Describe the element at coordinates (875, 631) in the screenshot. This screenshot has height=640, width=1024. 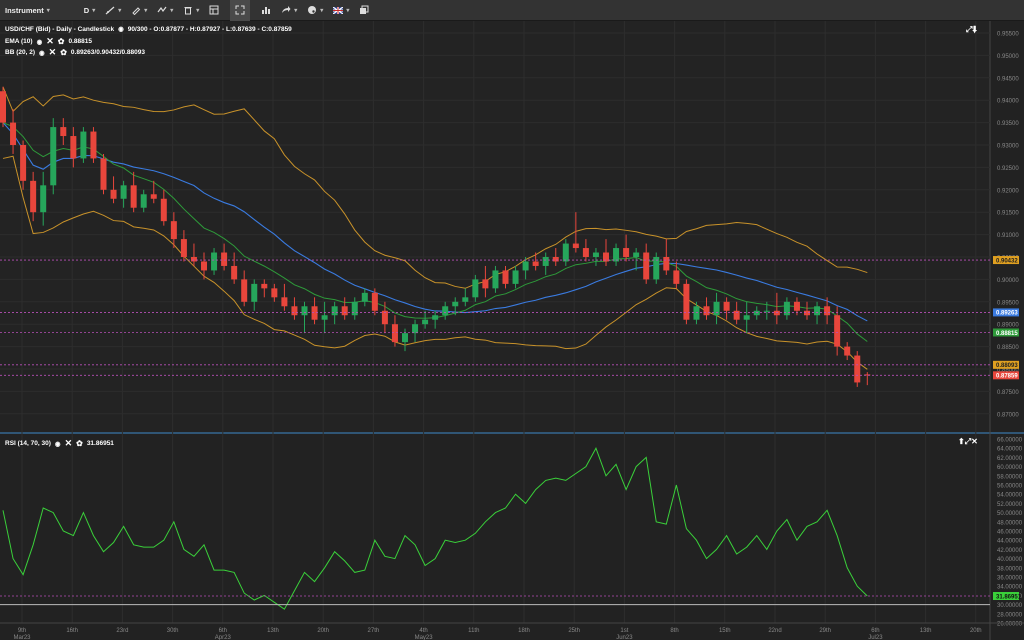
I see `x-tick-label: 6th` at that location.